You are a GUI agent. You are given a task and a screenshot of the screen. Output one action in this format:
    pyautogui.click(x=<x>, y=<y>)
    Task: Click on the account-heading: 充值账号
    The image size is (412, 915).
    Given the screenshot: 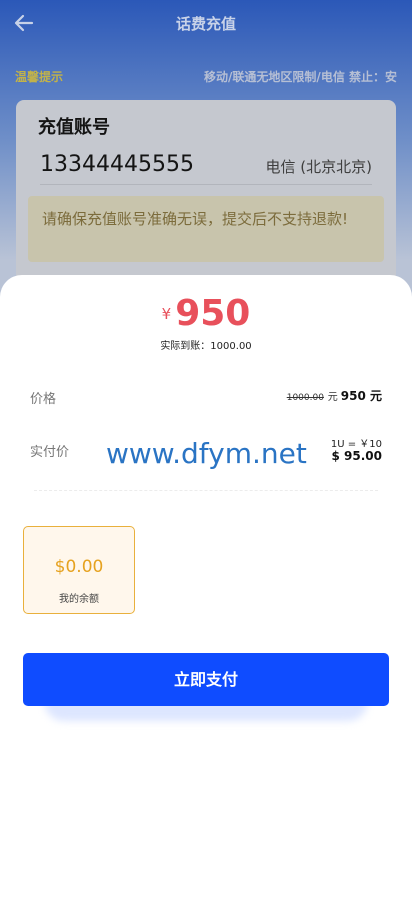 What is the action you would take?
    pyautogui.click(x=74, y=127)
    